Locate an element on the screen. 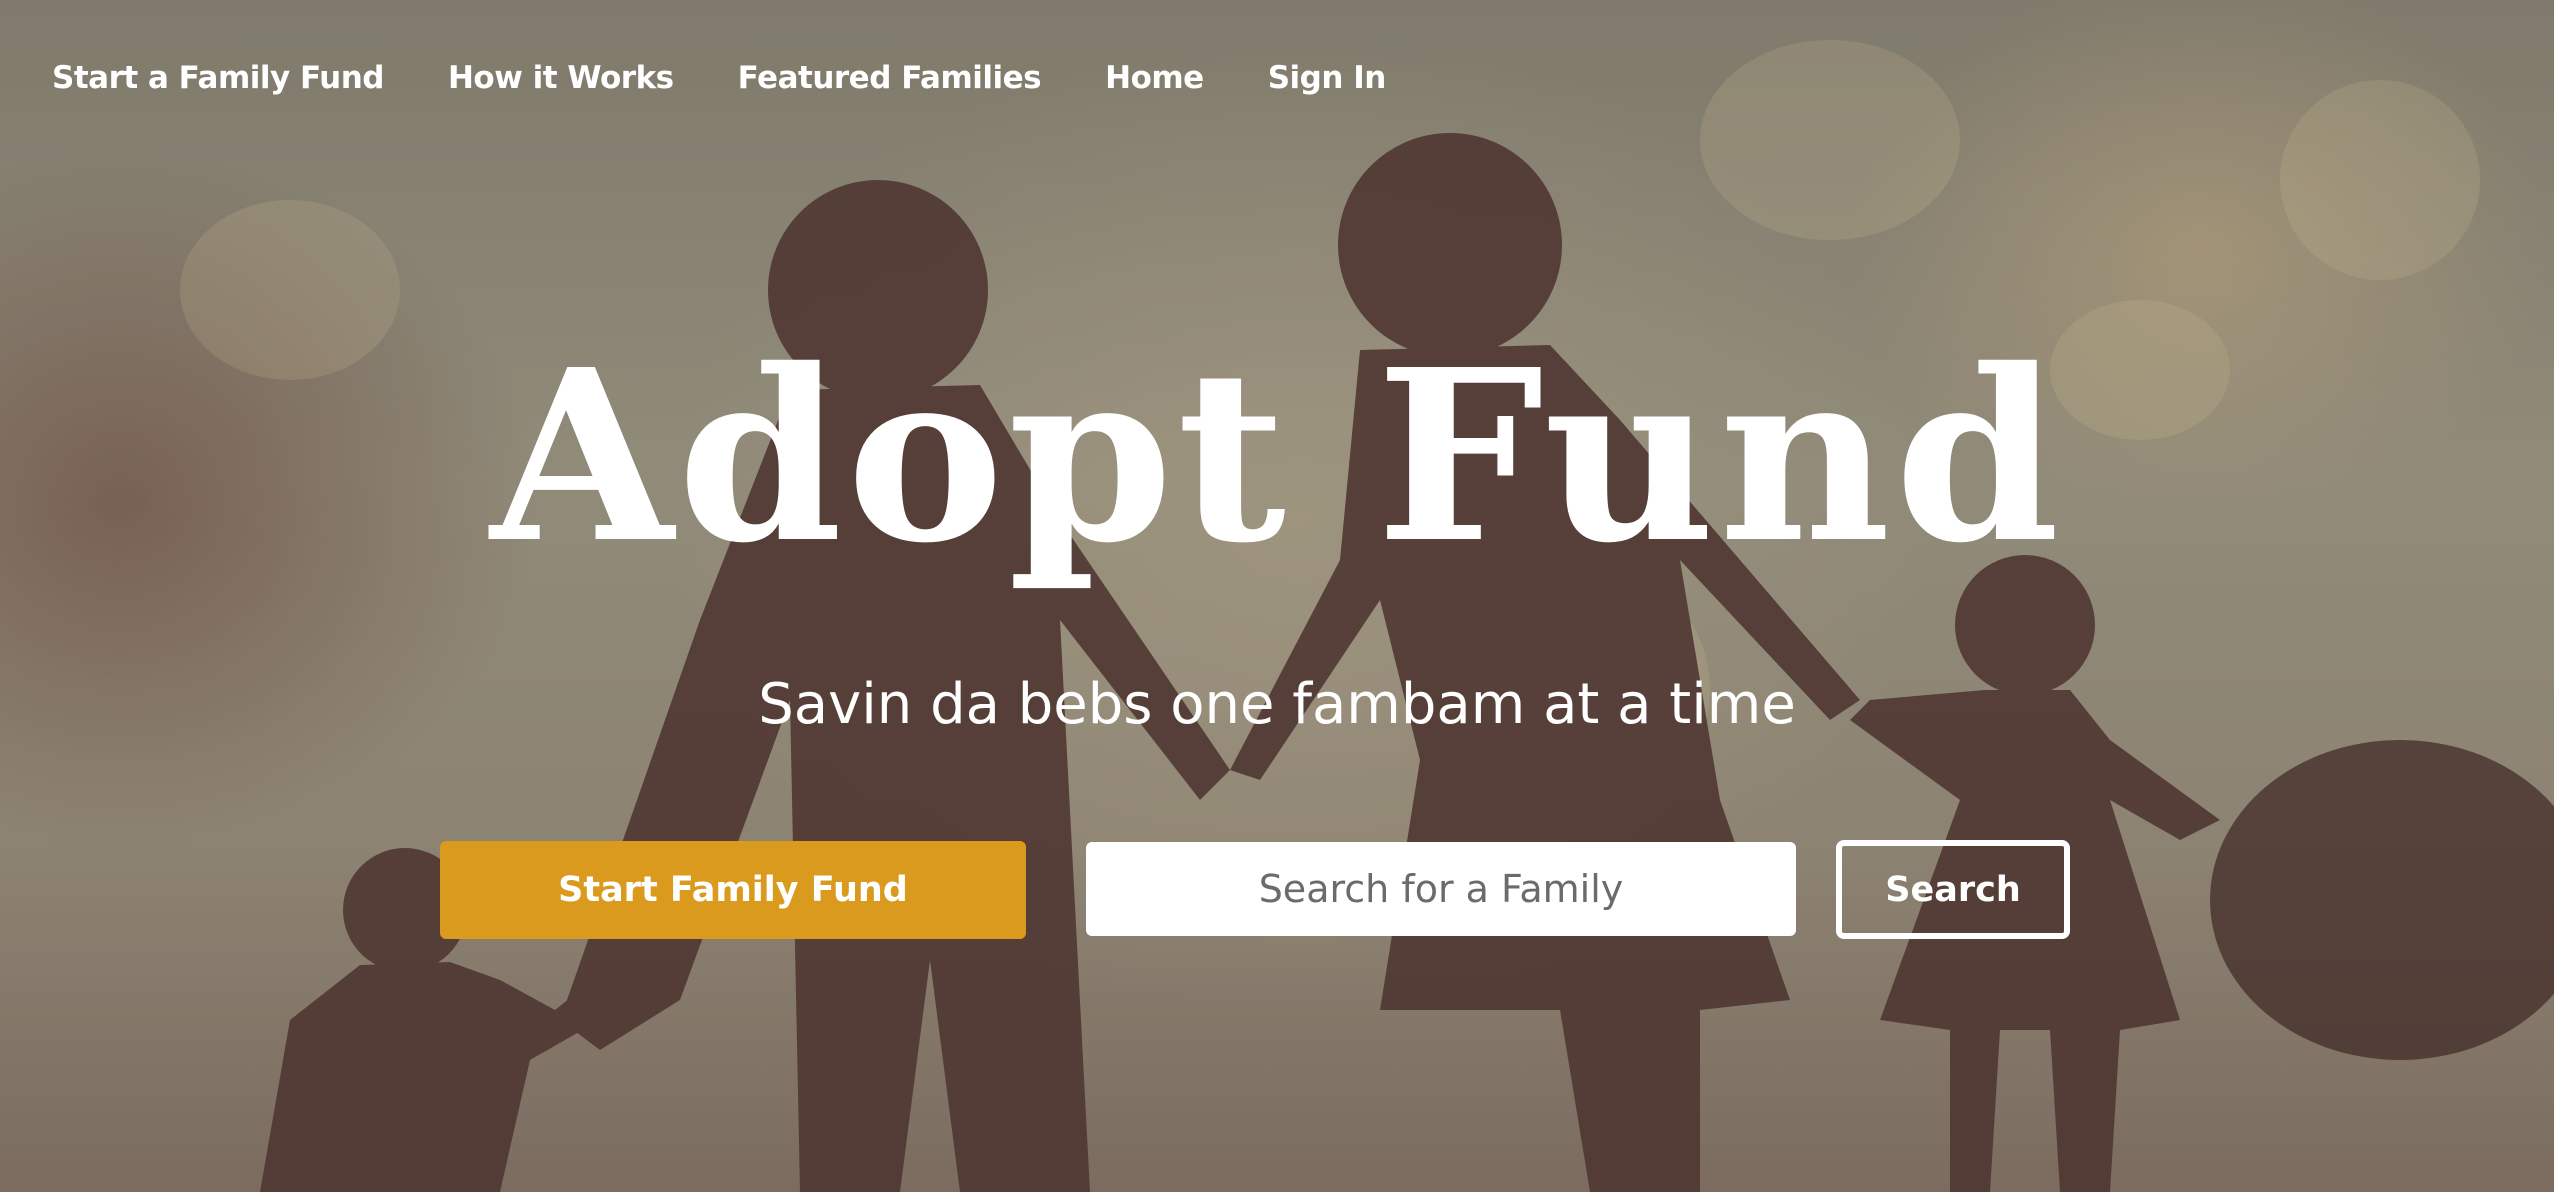  nav-how-it-works: How it Works is located at coordinates (561, 78).